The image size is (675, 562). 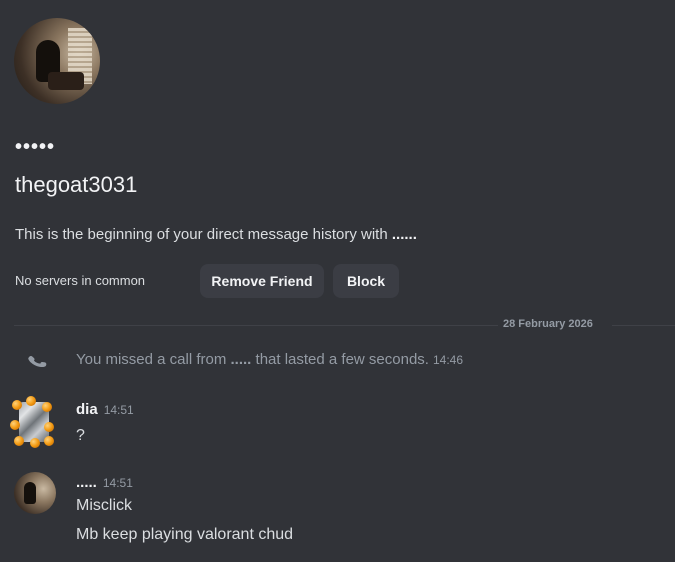 What do you see at coordinates (185, 534) in the screenshot?
I see `message-content: Mb keep playing valorant chud` at bounding box center [185, 534].